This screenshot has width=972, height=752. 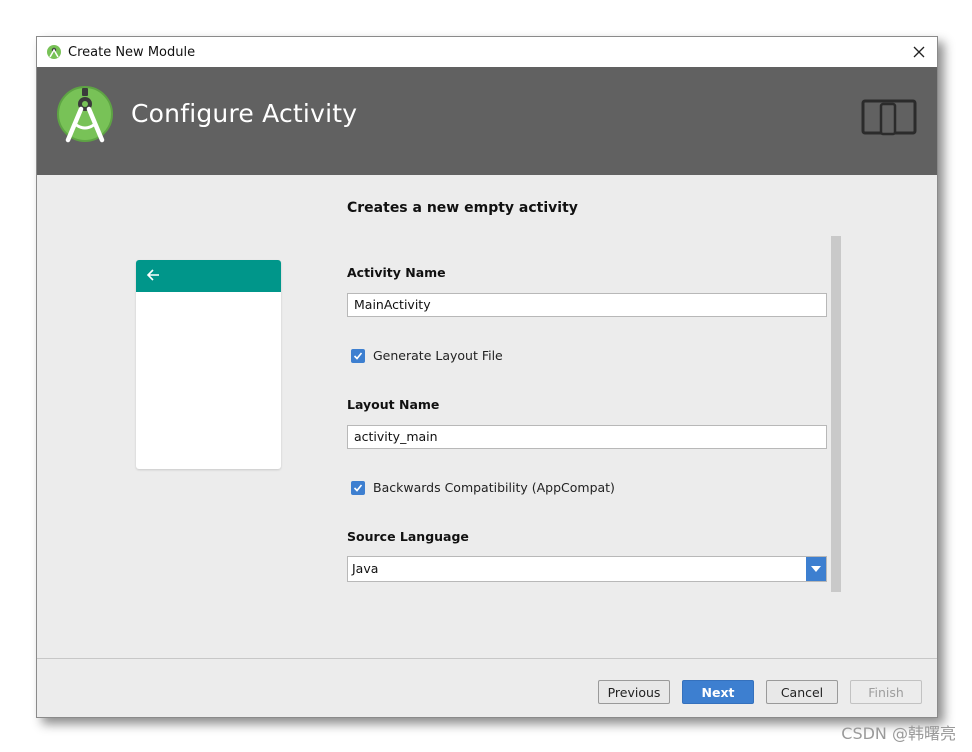 I want to click on close-icon, so click(x=919, y=52).